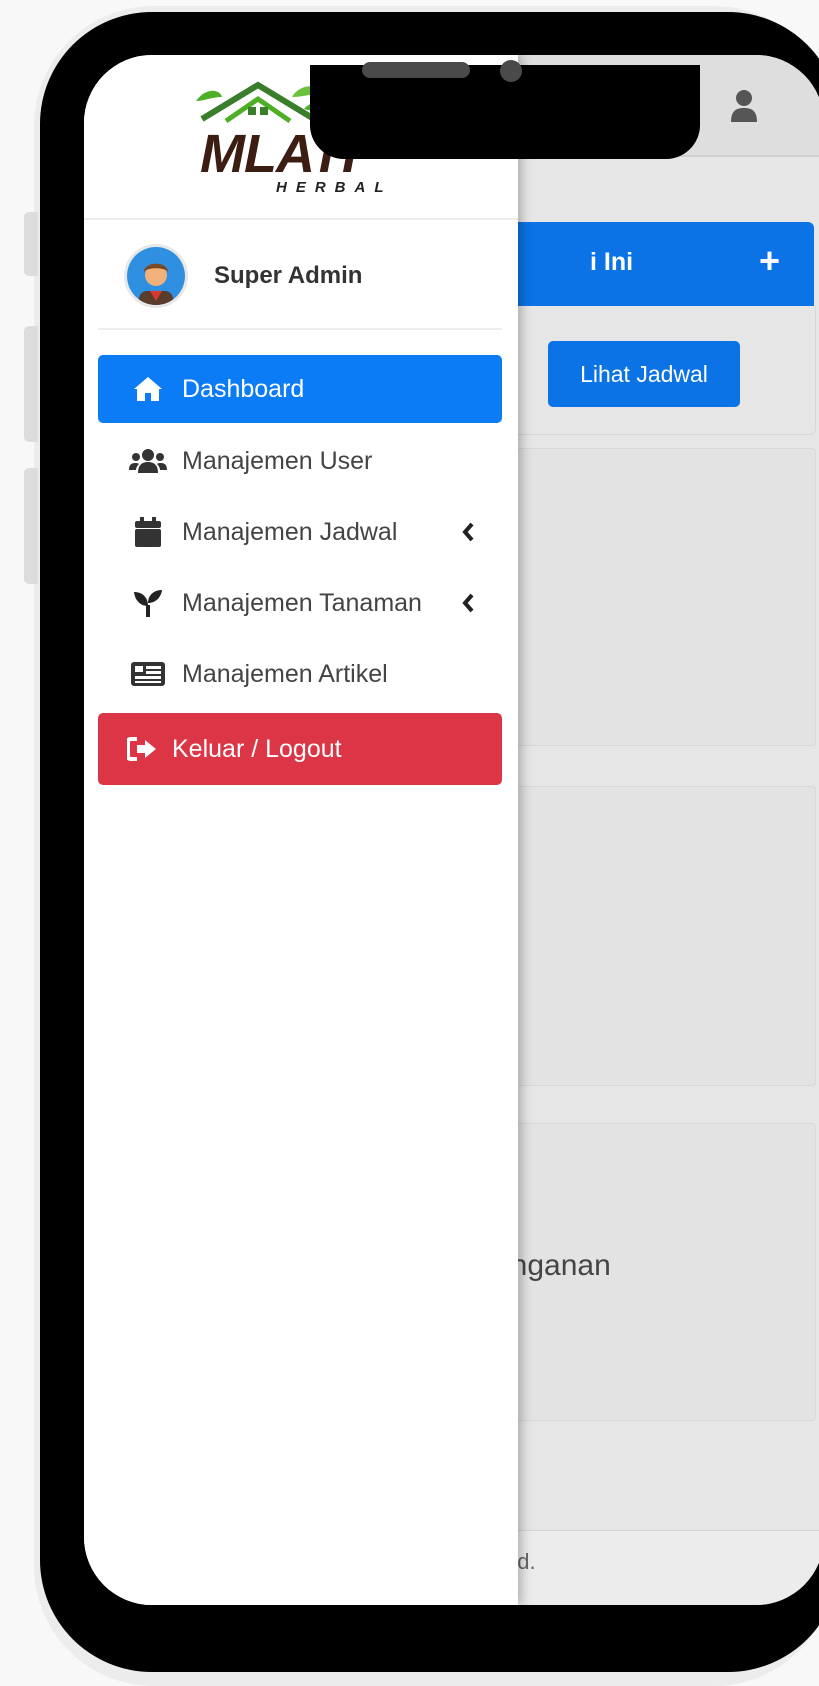 Image resolution: width=819 pixels, height=1686 pixels. Describe the element at coordinates (31, 244) in the screenshot. I see `phone-side-button` at that location.